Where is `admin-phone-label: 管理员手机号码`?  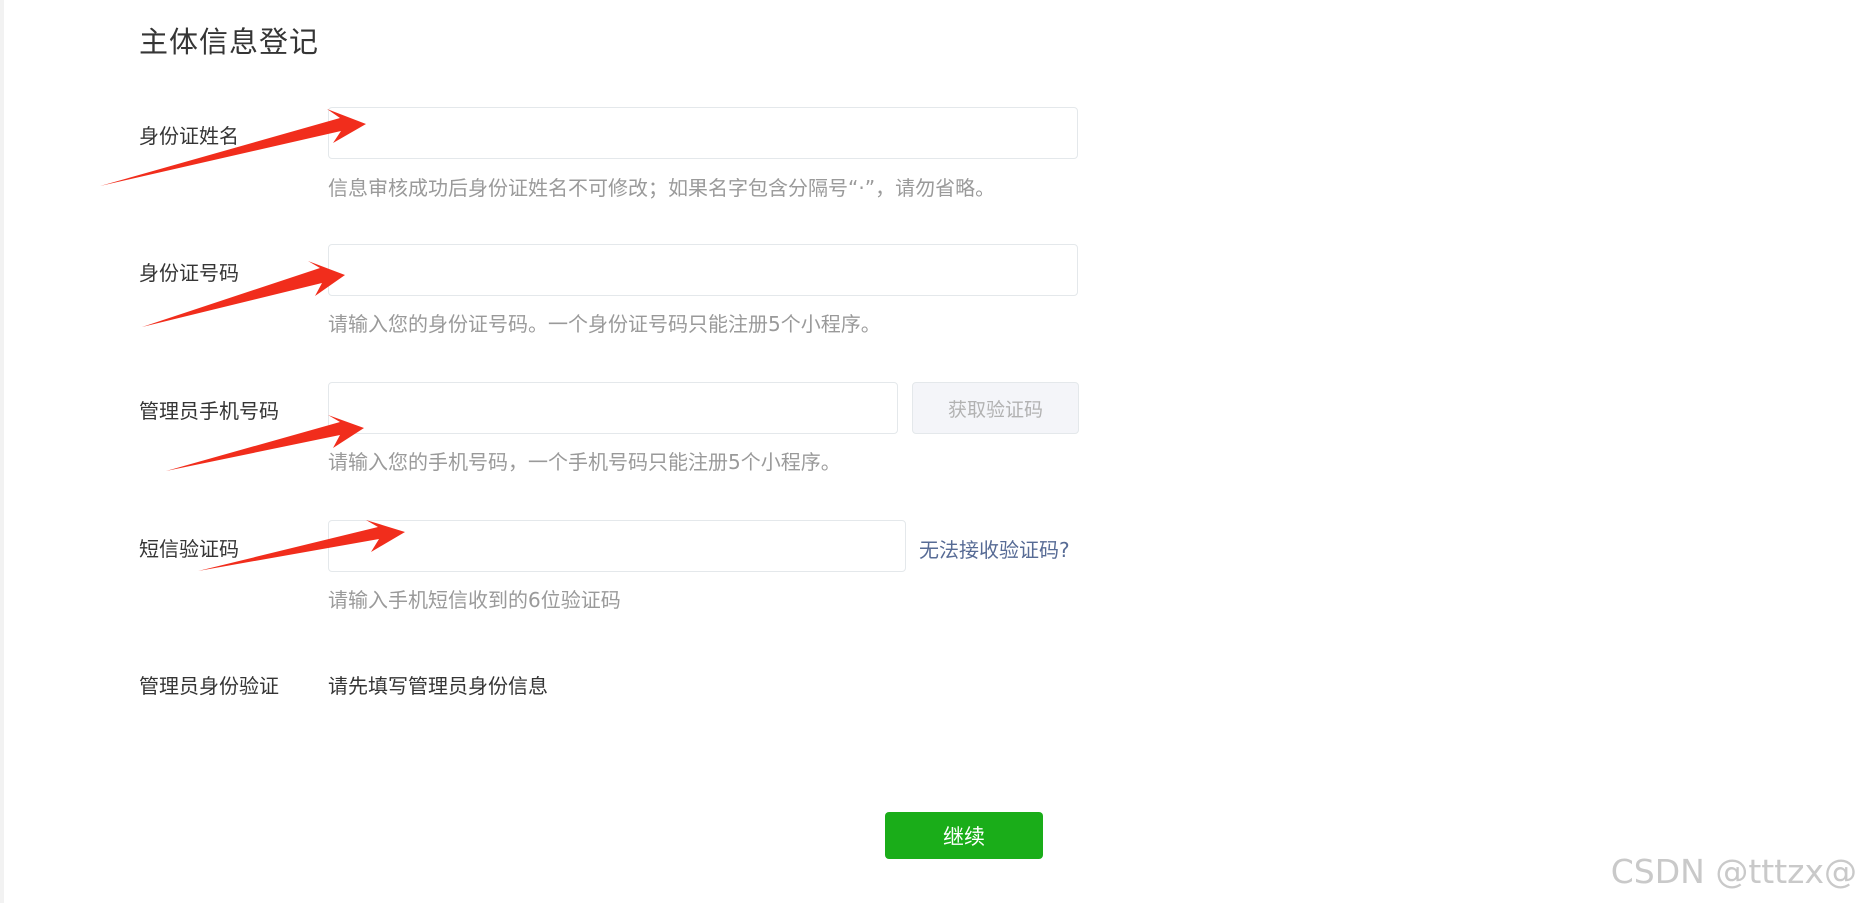 admin-phone-label: 管理员手机号码 is located at coordinates (209, 411).